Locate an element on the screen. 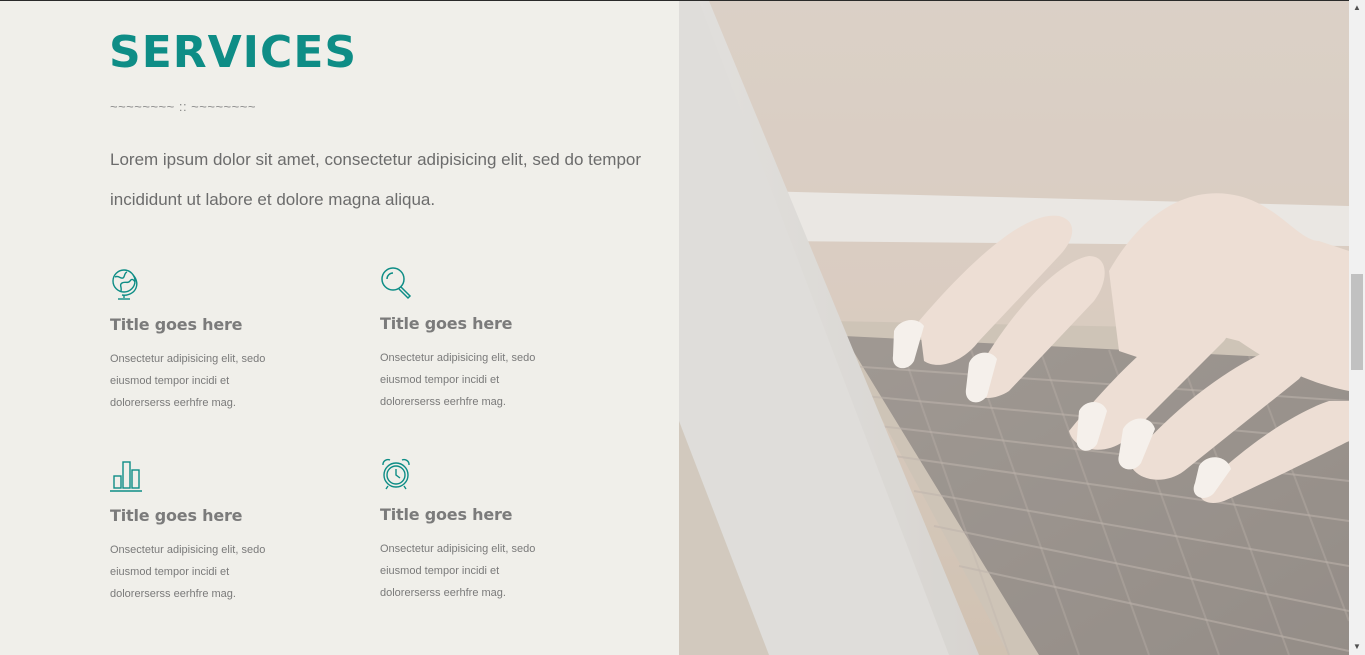 The height and width of the screenshot is (655, 1365). alarm-clock-icon is located at coordinates (396, 474).